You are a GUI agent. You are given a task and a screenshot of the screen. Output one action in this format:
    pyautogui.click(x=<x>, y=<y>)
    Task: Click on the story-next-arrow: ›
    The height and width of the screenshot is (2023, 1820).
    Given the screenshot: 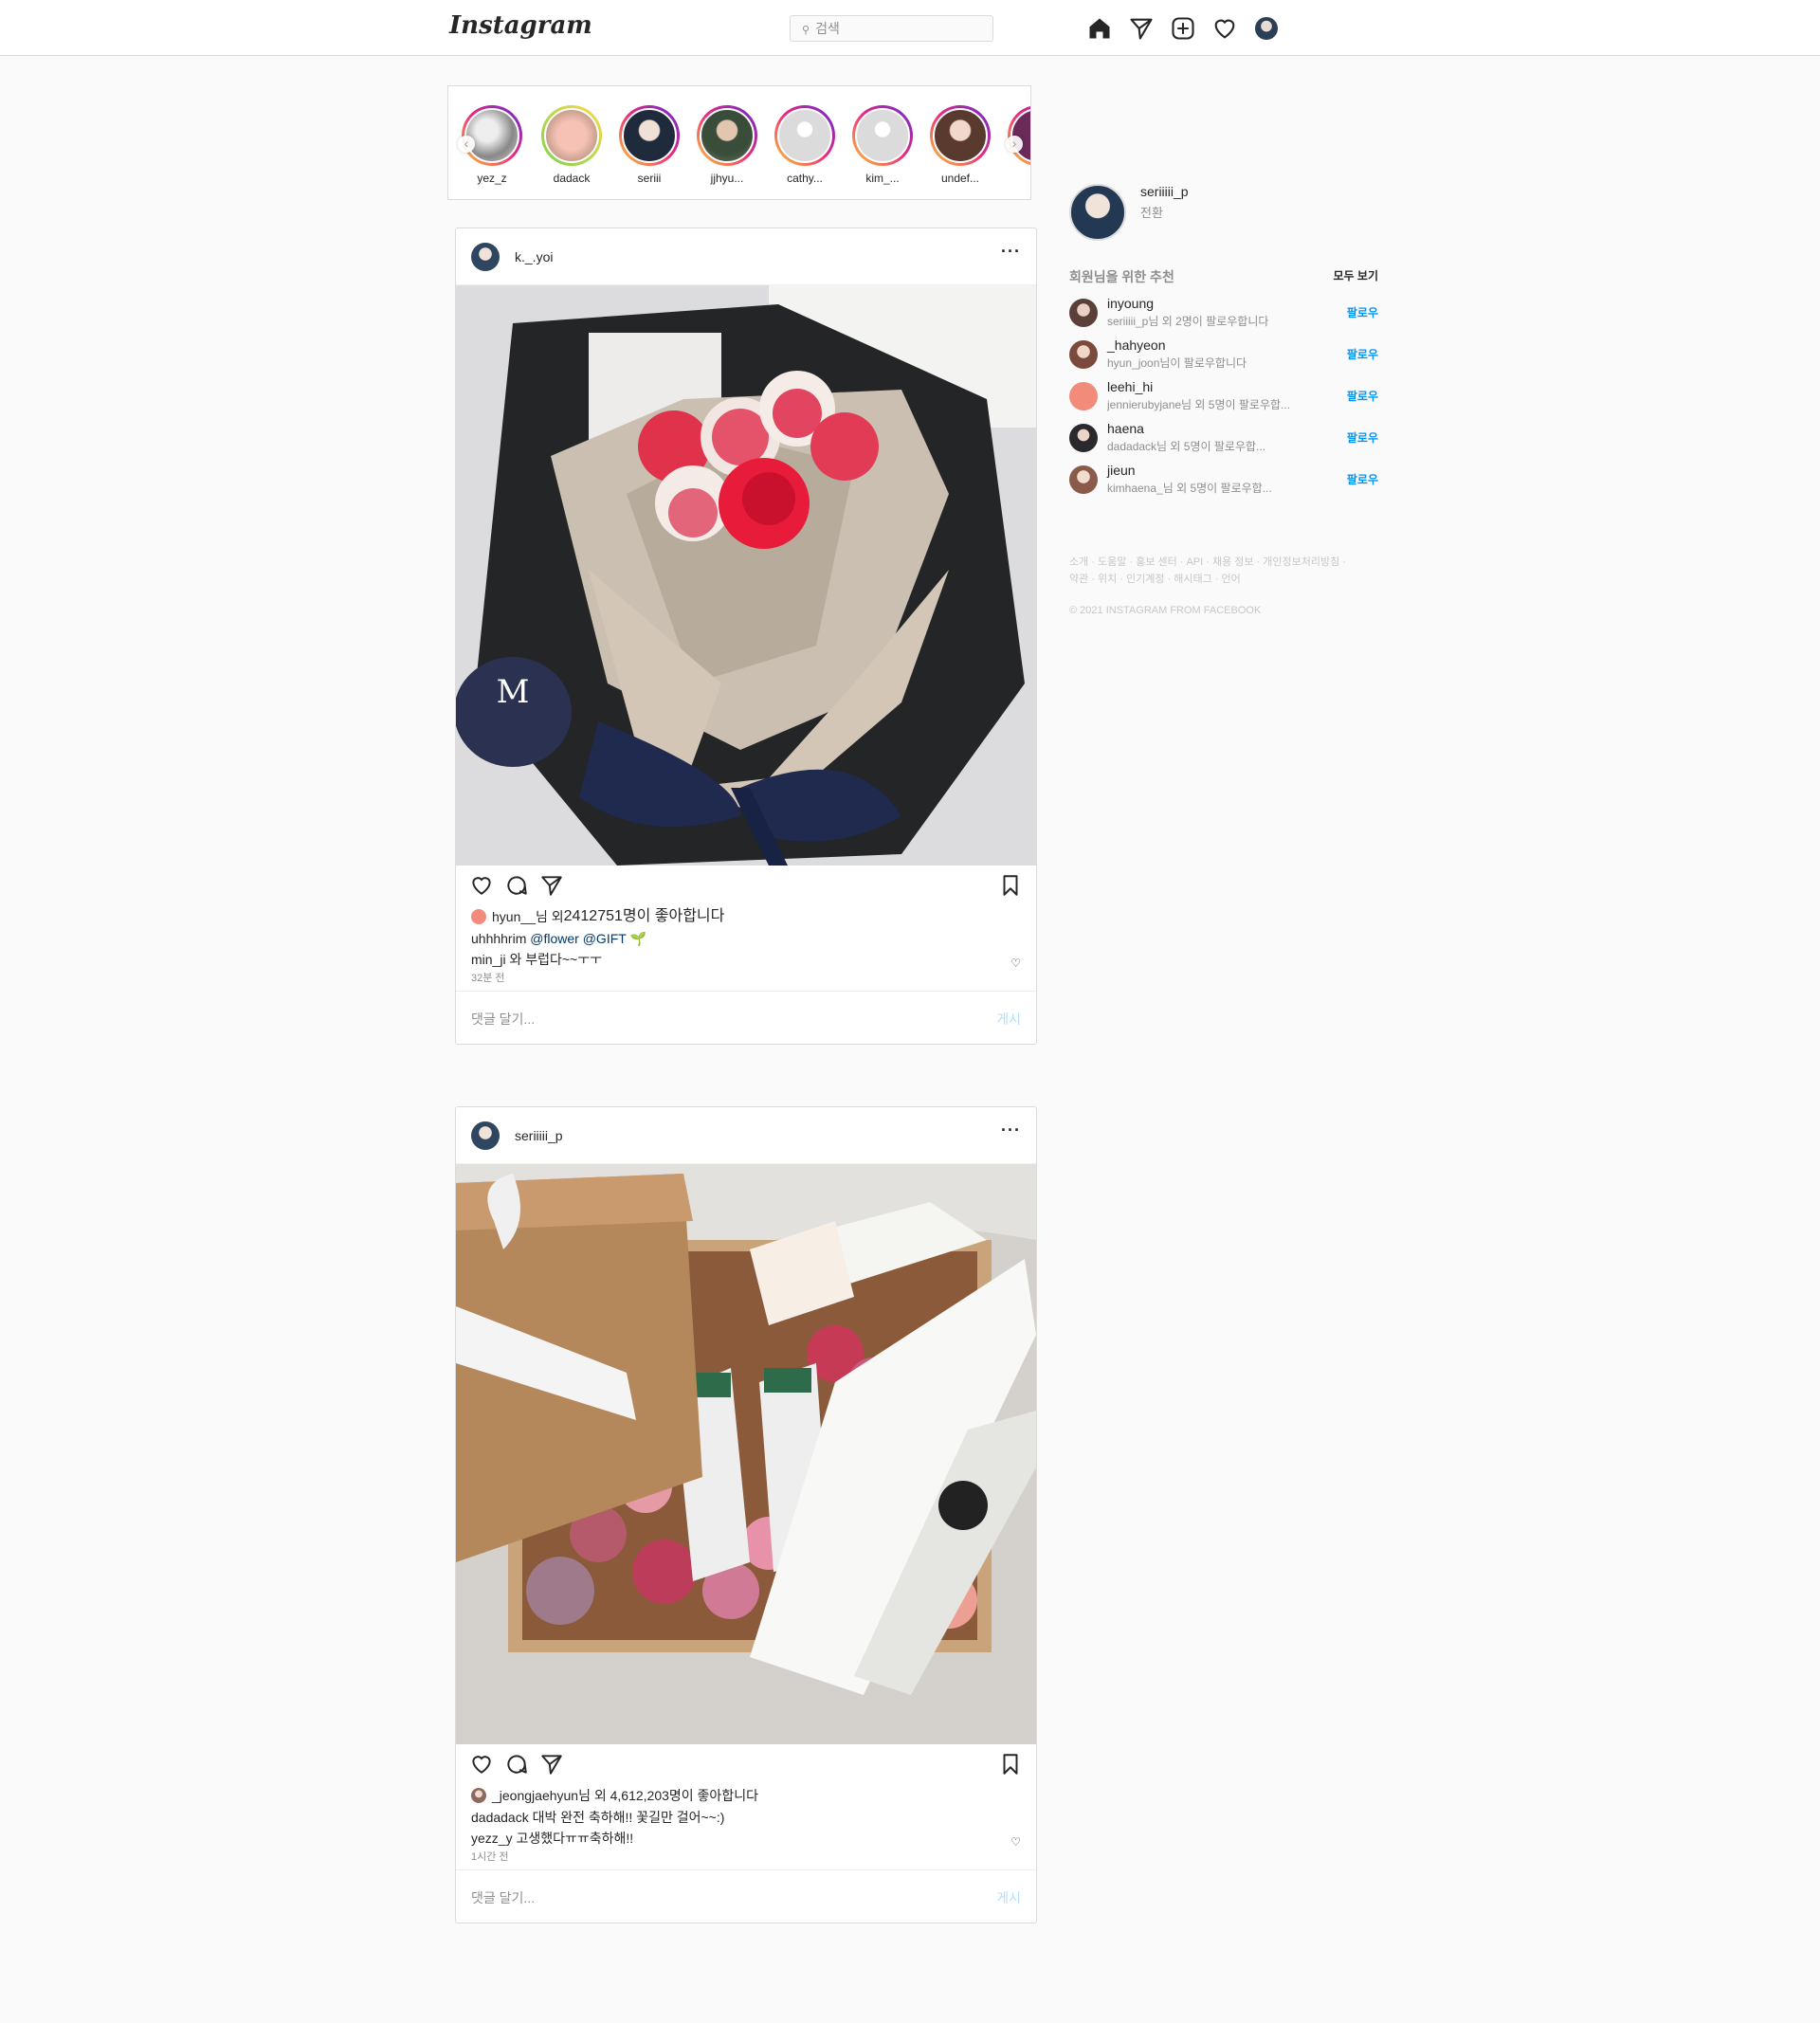 What is the action you would take?
    pyautogui.click(x=1015, y=145)
    